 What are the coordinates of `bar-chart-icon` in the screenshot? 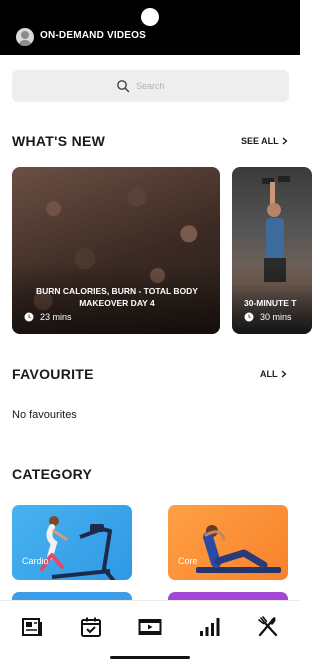 It's located at (209, 627).